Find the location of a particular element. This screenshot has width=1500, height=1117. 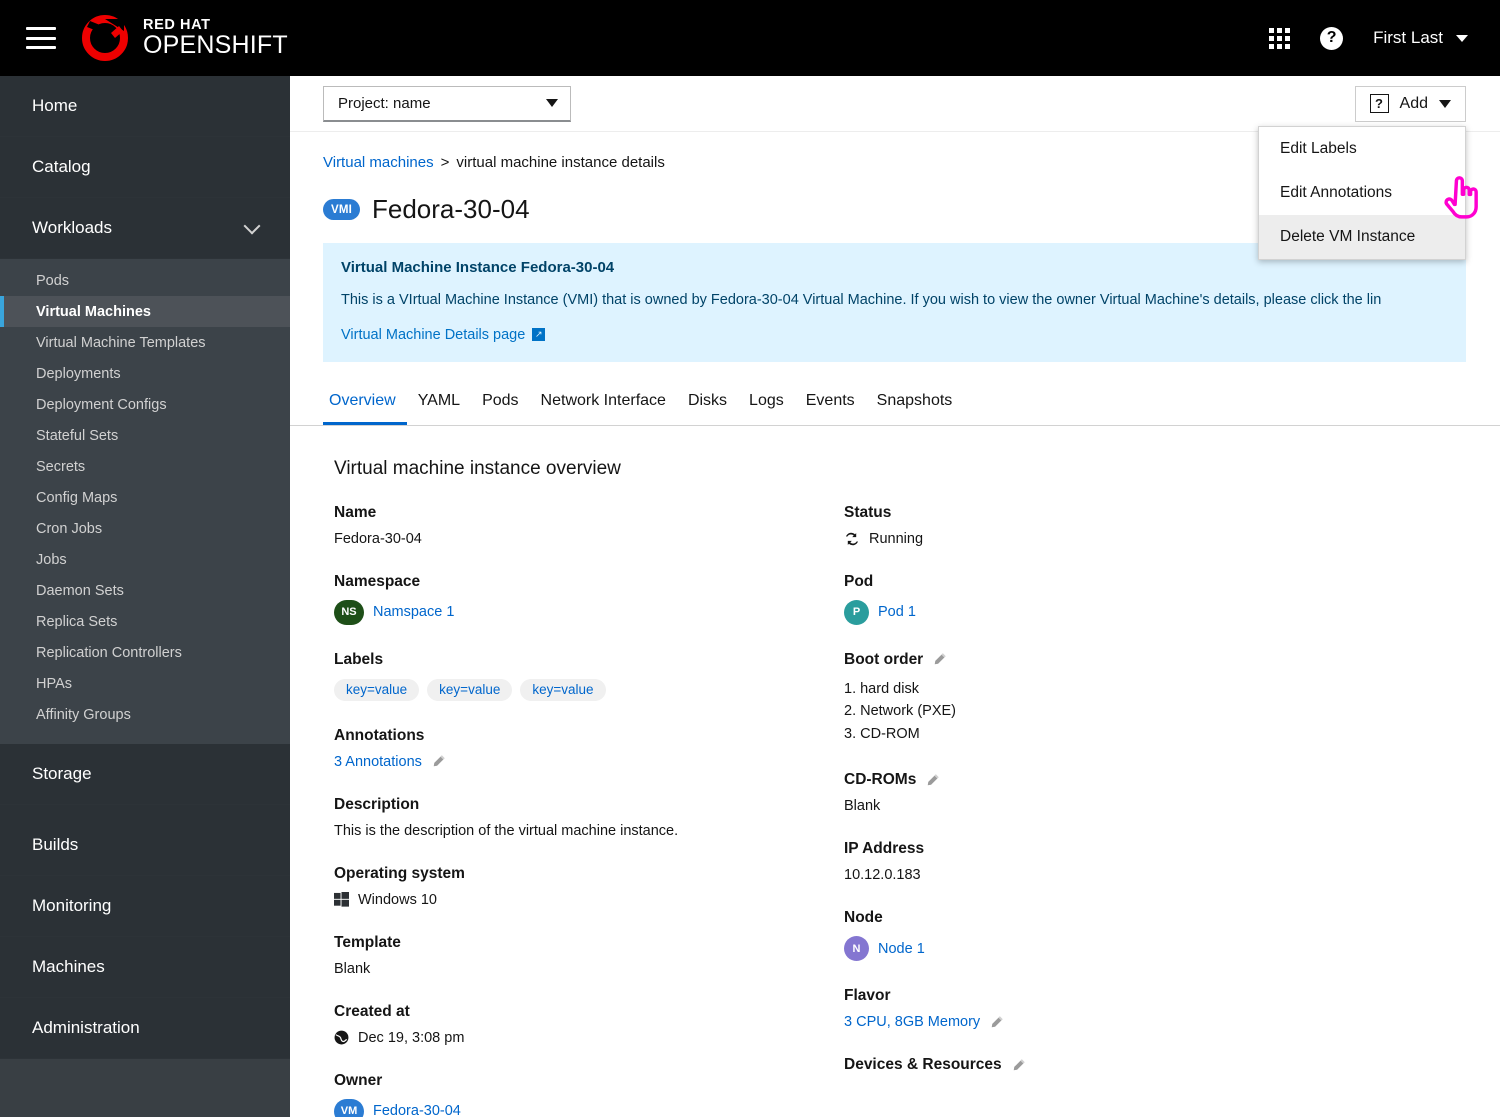

namespace-badge: NS is located at coordinates (349, 612).